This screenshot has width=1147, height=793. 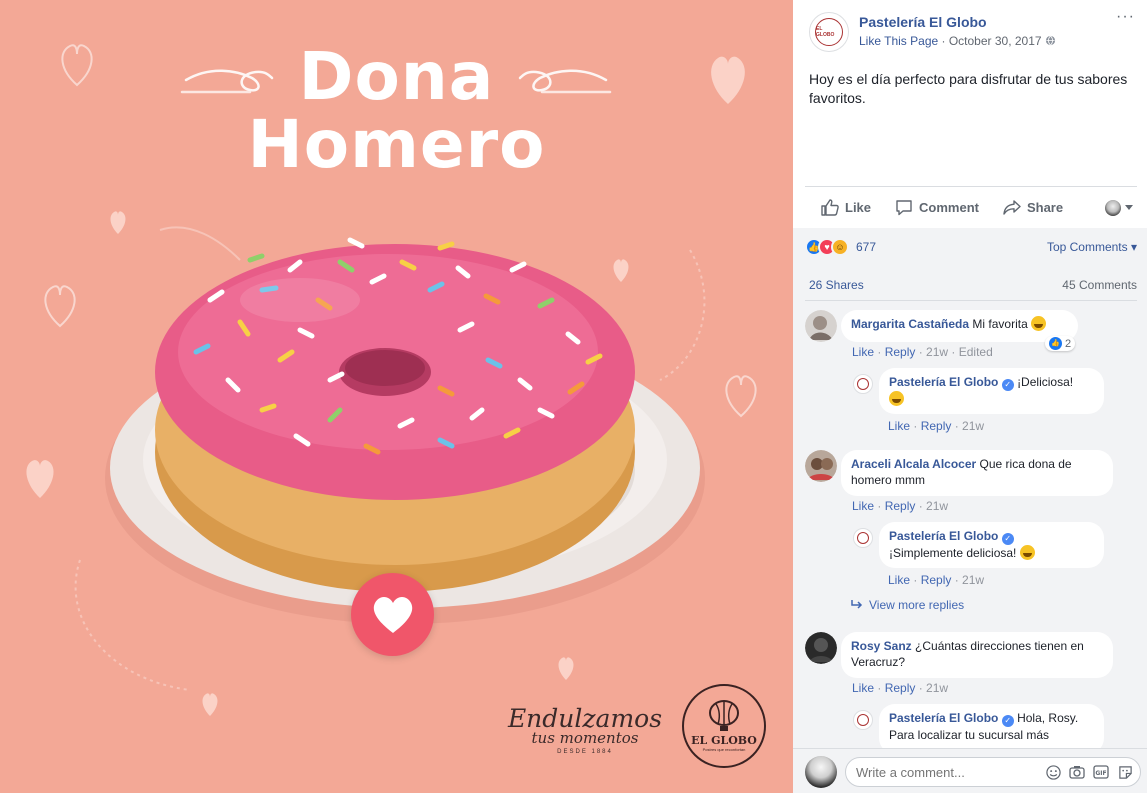 I want to click on logo-text: EL GLOBO, so click(x=724, y=740).